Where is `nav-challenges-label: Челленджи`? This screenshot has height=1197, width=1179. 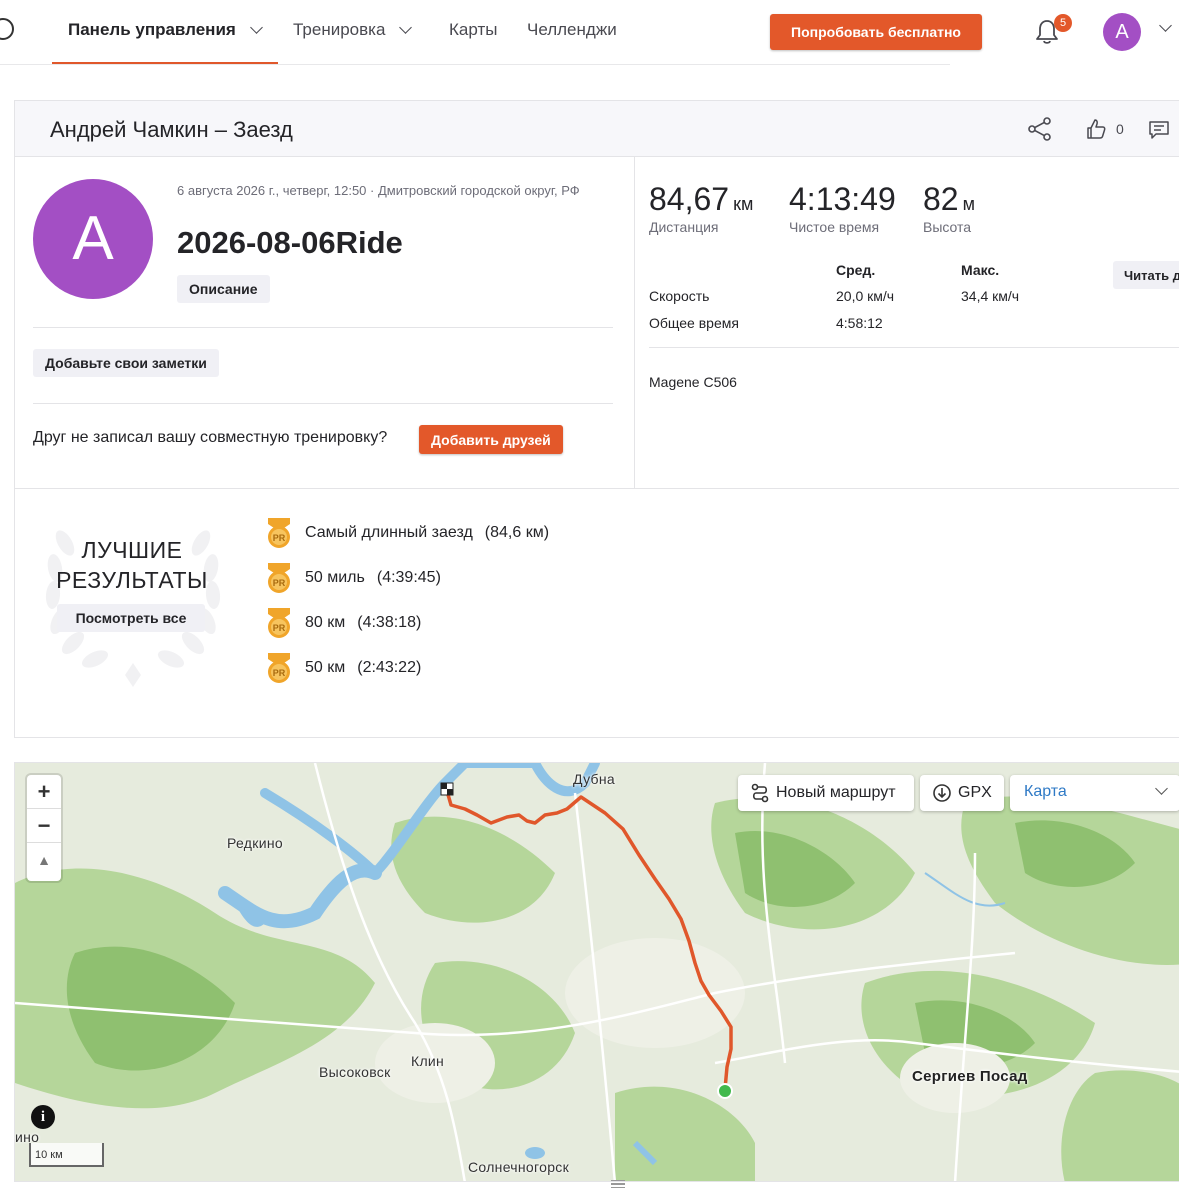
nav-challenges-label: Челленджи is located at coordinates (572, 29).